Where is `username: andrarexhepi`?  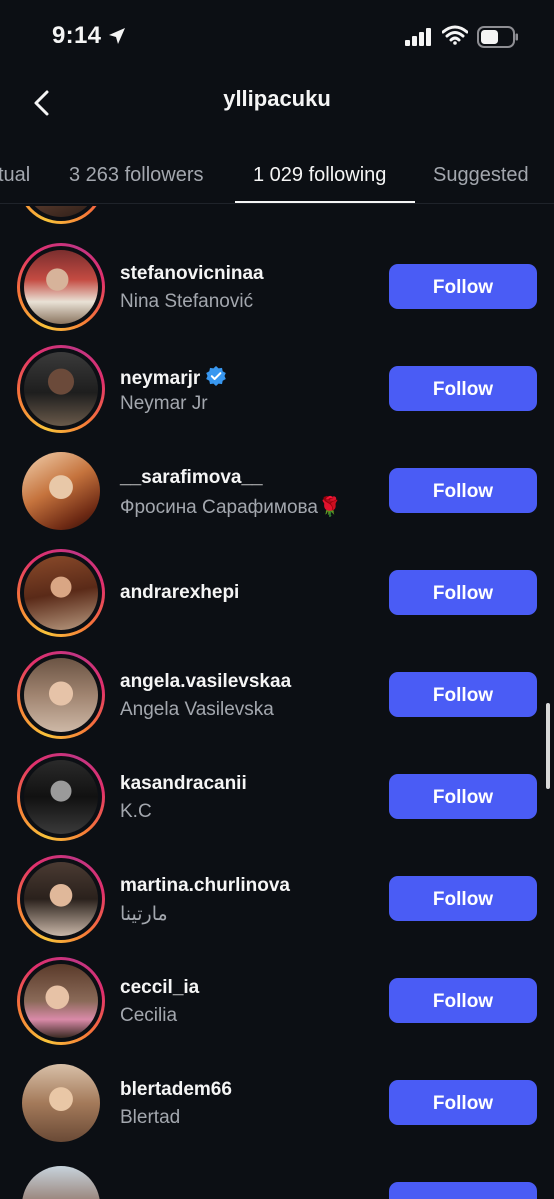
username: andrarexhepi is located at coordinates (179, 593).